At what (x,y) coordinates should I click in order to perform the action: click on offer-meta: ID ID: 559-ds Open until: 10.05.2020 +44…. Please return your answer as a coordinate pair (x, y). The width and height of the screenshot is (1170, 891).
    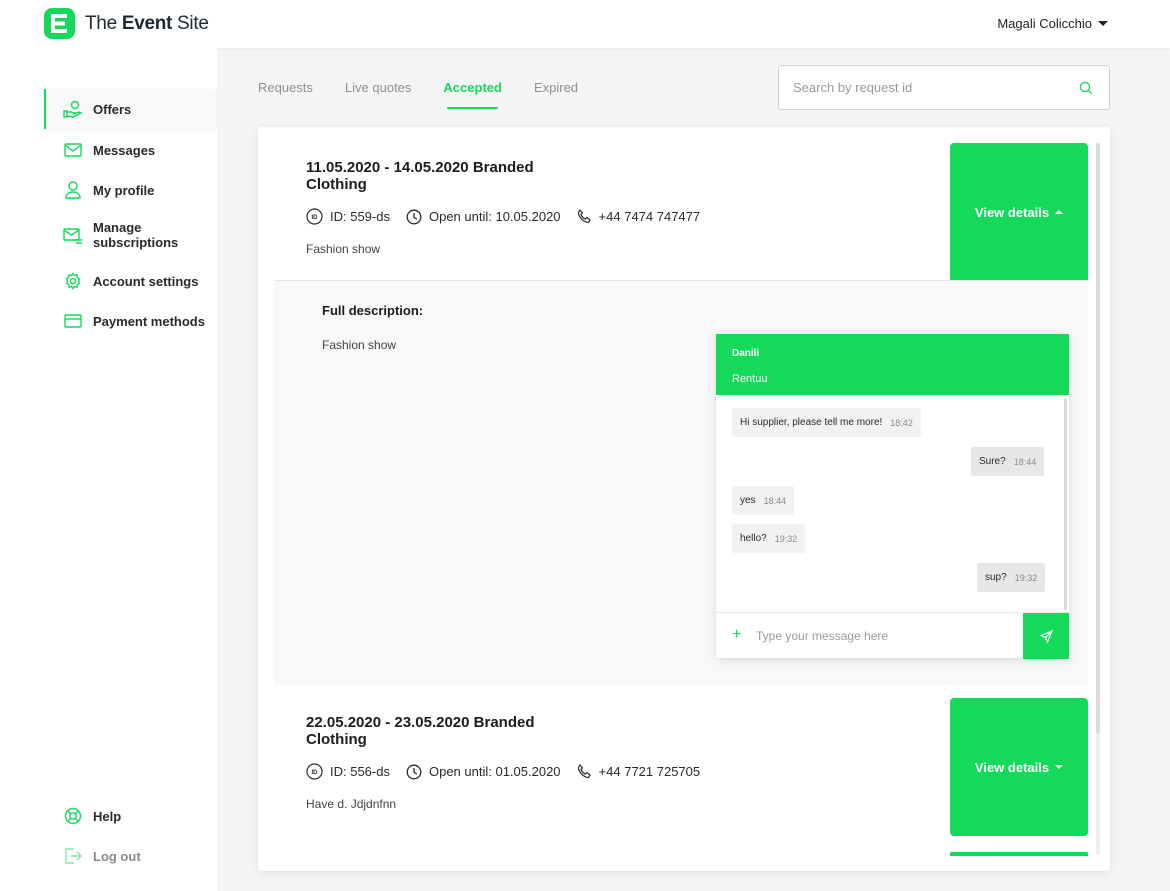
    Looking at the image, I should click on (606, 216).